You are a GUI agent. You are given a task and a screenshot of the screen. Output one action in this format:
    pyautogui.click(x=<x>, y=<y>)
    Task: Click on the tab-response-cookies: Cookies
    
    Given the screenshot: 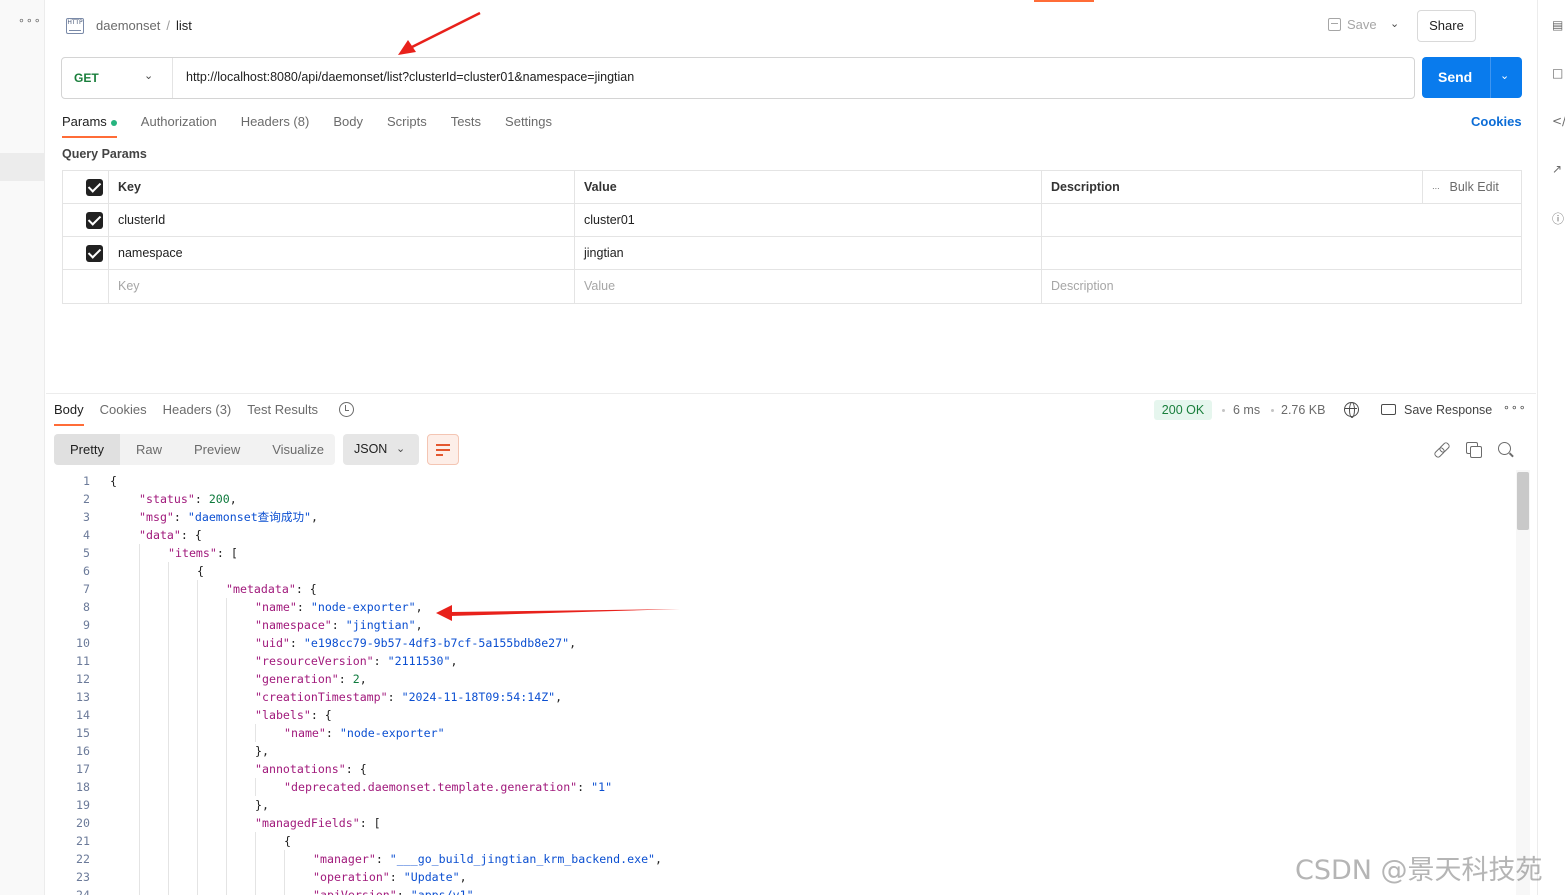 What is the action you would take?
    pyautogui.click(x=123, y=414)
    